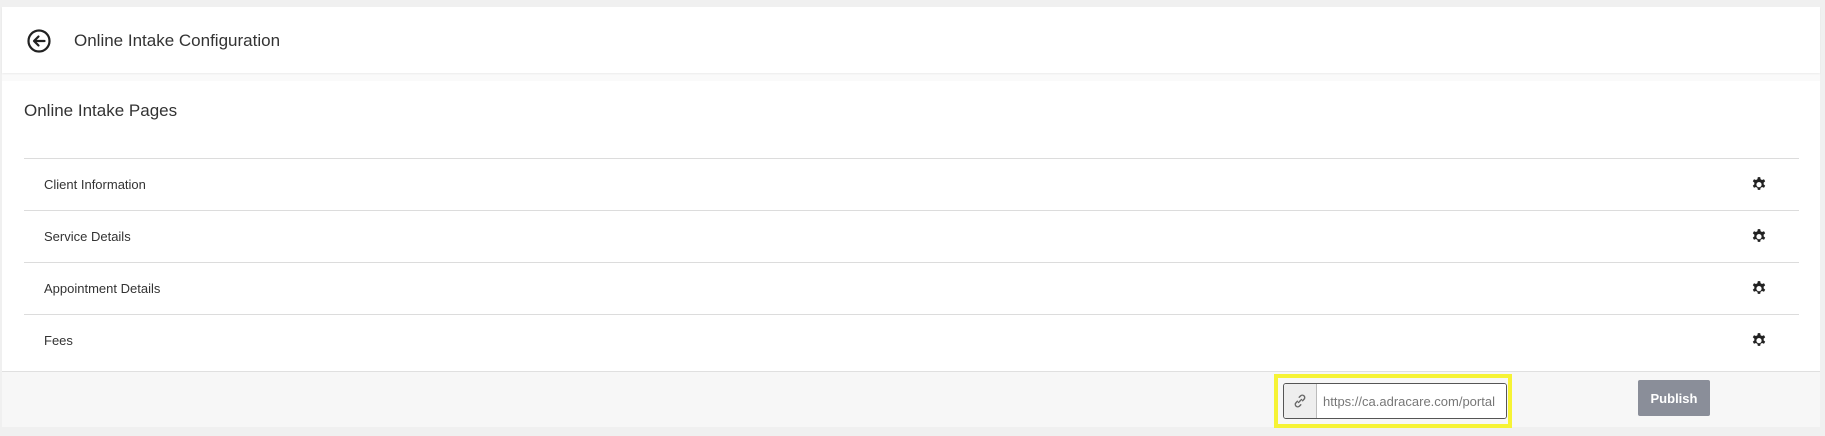 The width and height of the screenshot is (1825, 436). What do you see at coordinates (58, 340) in the screenshot?
I see `list-item-label: Fees` at bounding box center [58, 340].